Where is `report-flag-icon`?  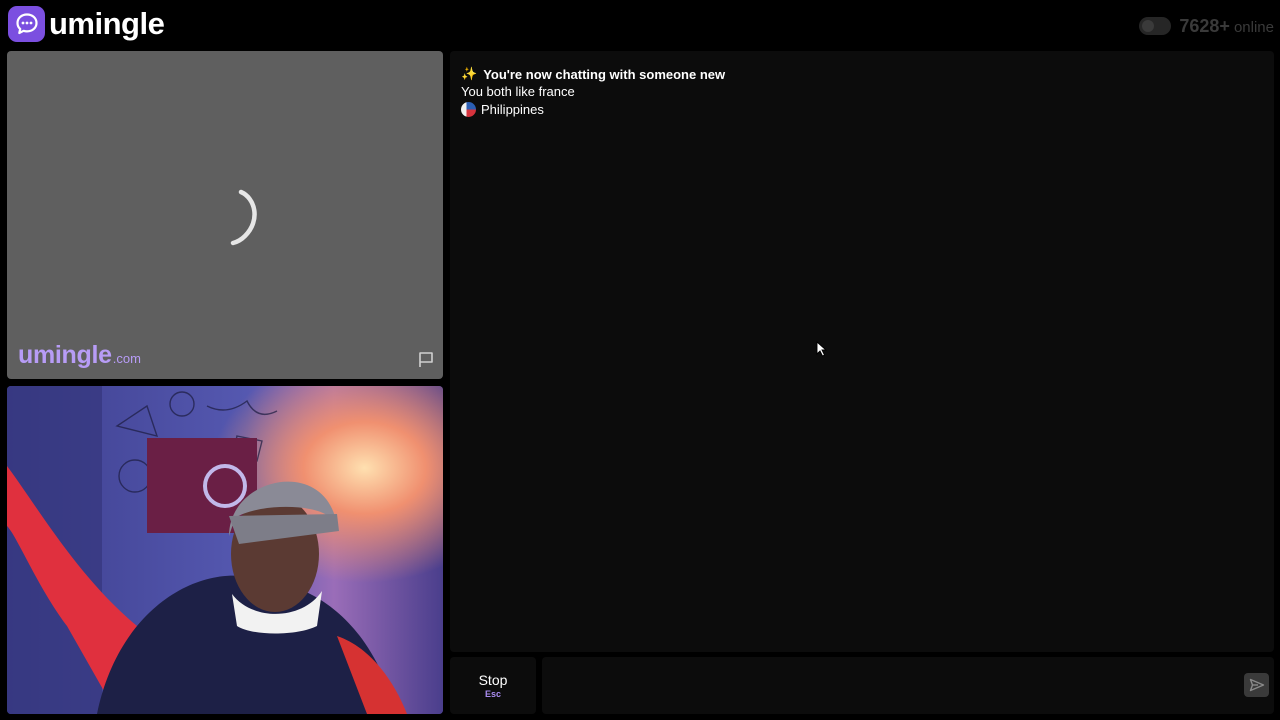
report-flag-icon is located at coordinates (426, 360).